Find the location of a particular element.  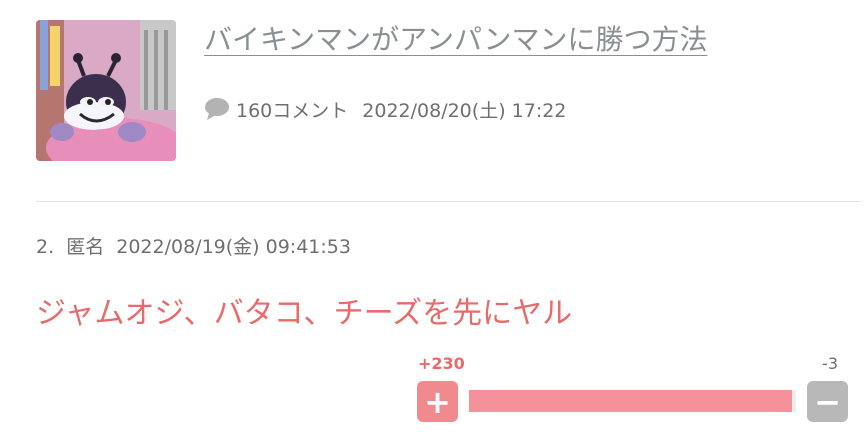

plus-icon: + is located at coordinates (437, 401).